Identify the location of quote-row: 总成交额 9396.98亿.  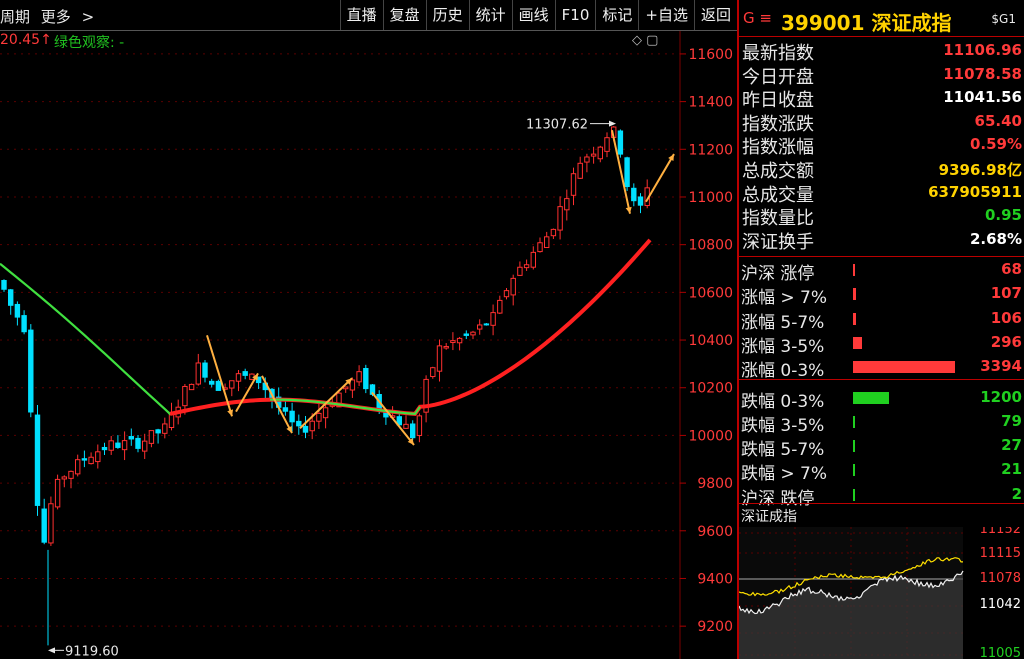
(881, 169).